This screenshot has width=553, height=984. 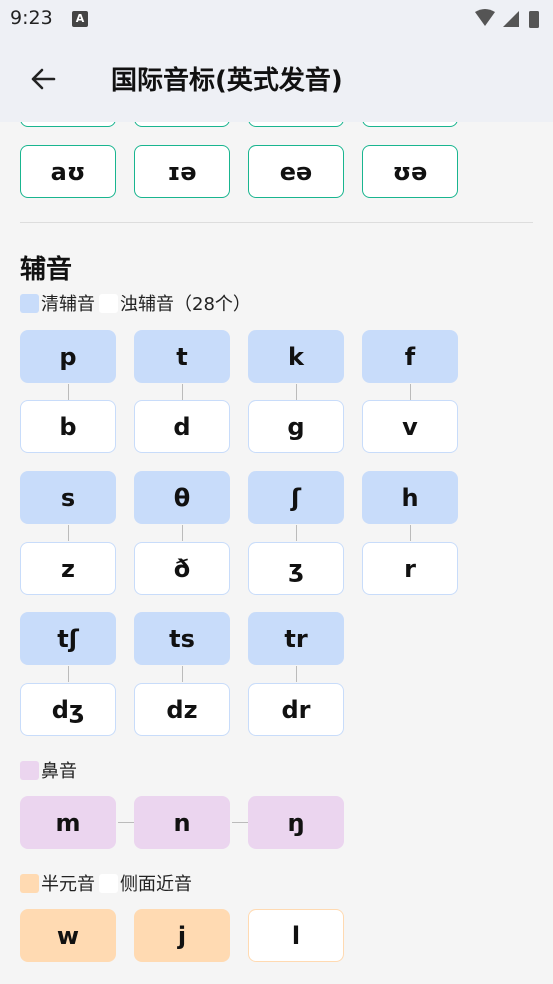 I want to click on consonant-key: ð, so click(x=182, y=568).